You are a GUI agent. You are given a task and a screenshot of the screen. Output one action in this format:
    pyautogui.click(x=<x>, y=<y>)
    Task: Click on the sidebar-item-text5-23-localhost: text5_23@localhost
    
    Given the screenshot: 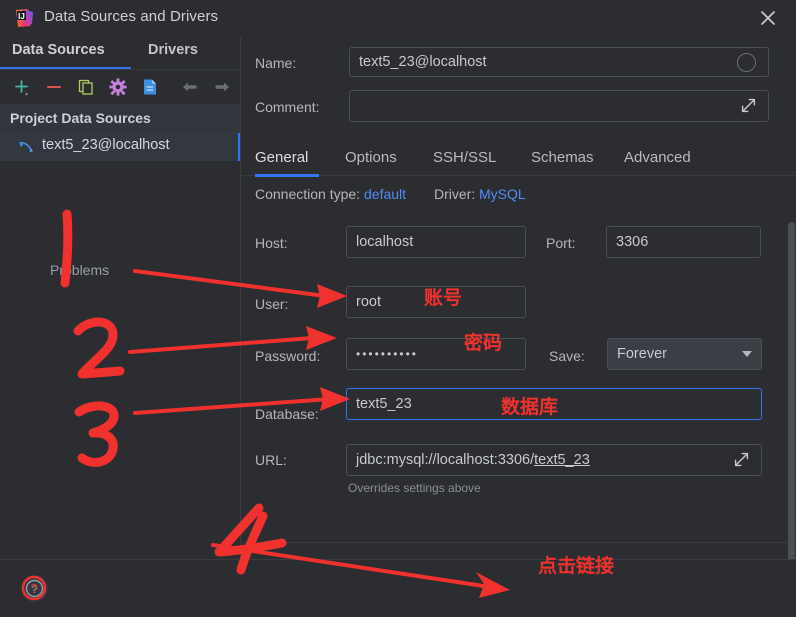 What is the action you would take?
    pyautogui.click(x=120, y=147)
    